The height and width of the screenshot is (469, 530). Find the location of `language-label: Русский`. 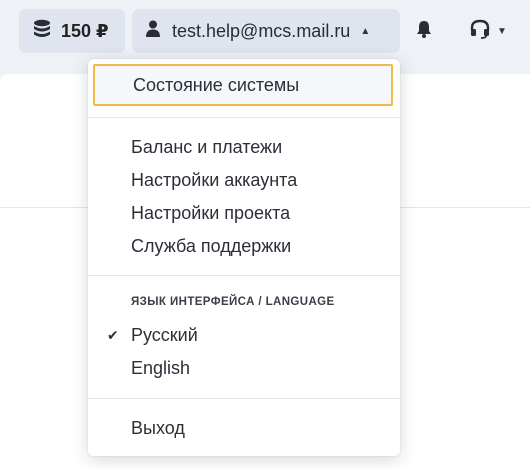

language-label: Русский is located at coordinates (164, 335).